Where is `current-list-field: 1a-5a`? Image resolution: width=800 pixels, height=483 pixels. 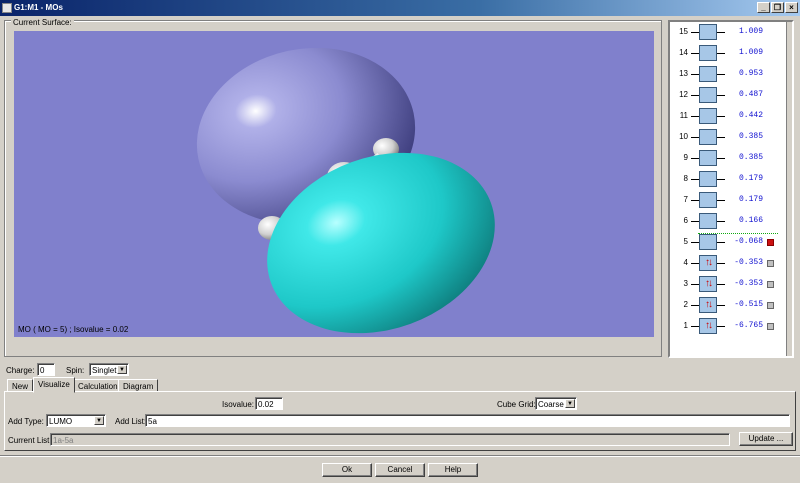 current-list-field: 1a-5a is located at coordinates (390, 439).